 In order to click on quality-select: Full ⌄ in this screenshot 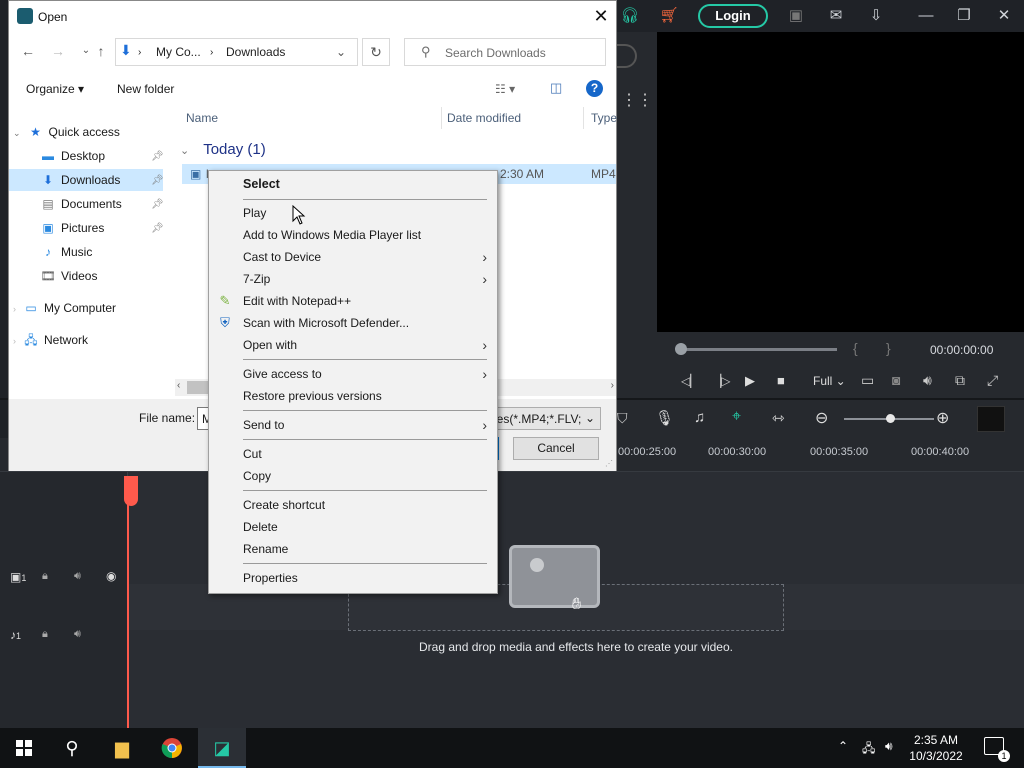, I will do `click(829, 381)`.